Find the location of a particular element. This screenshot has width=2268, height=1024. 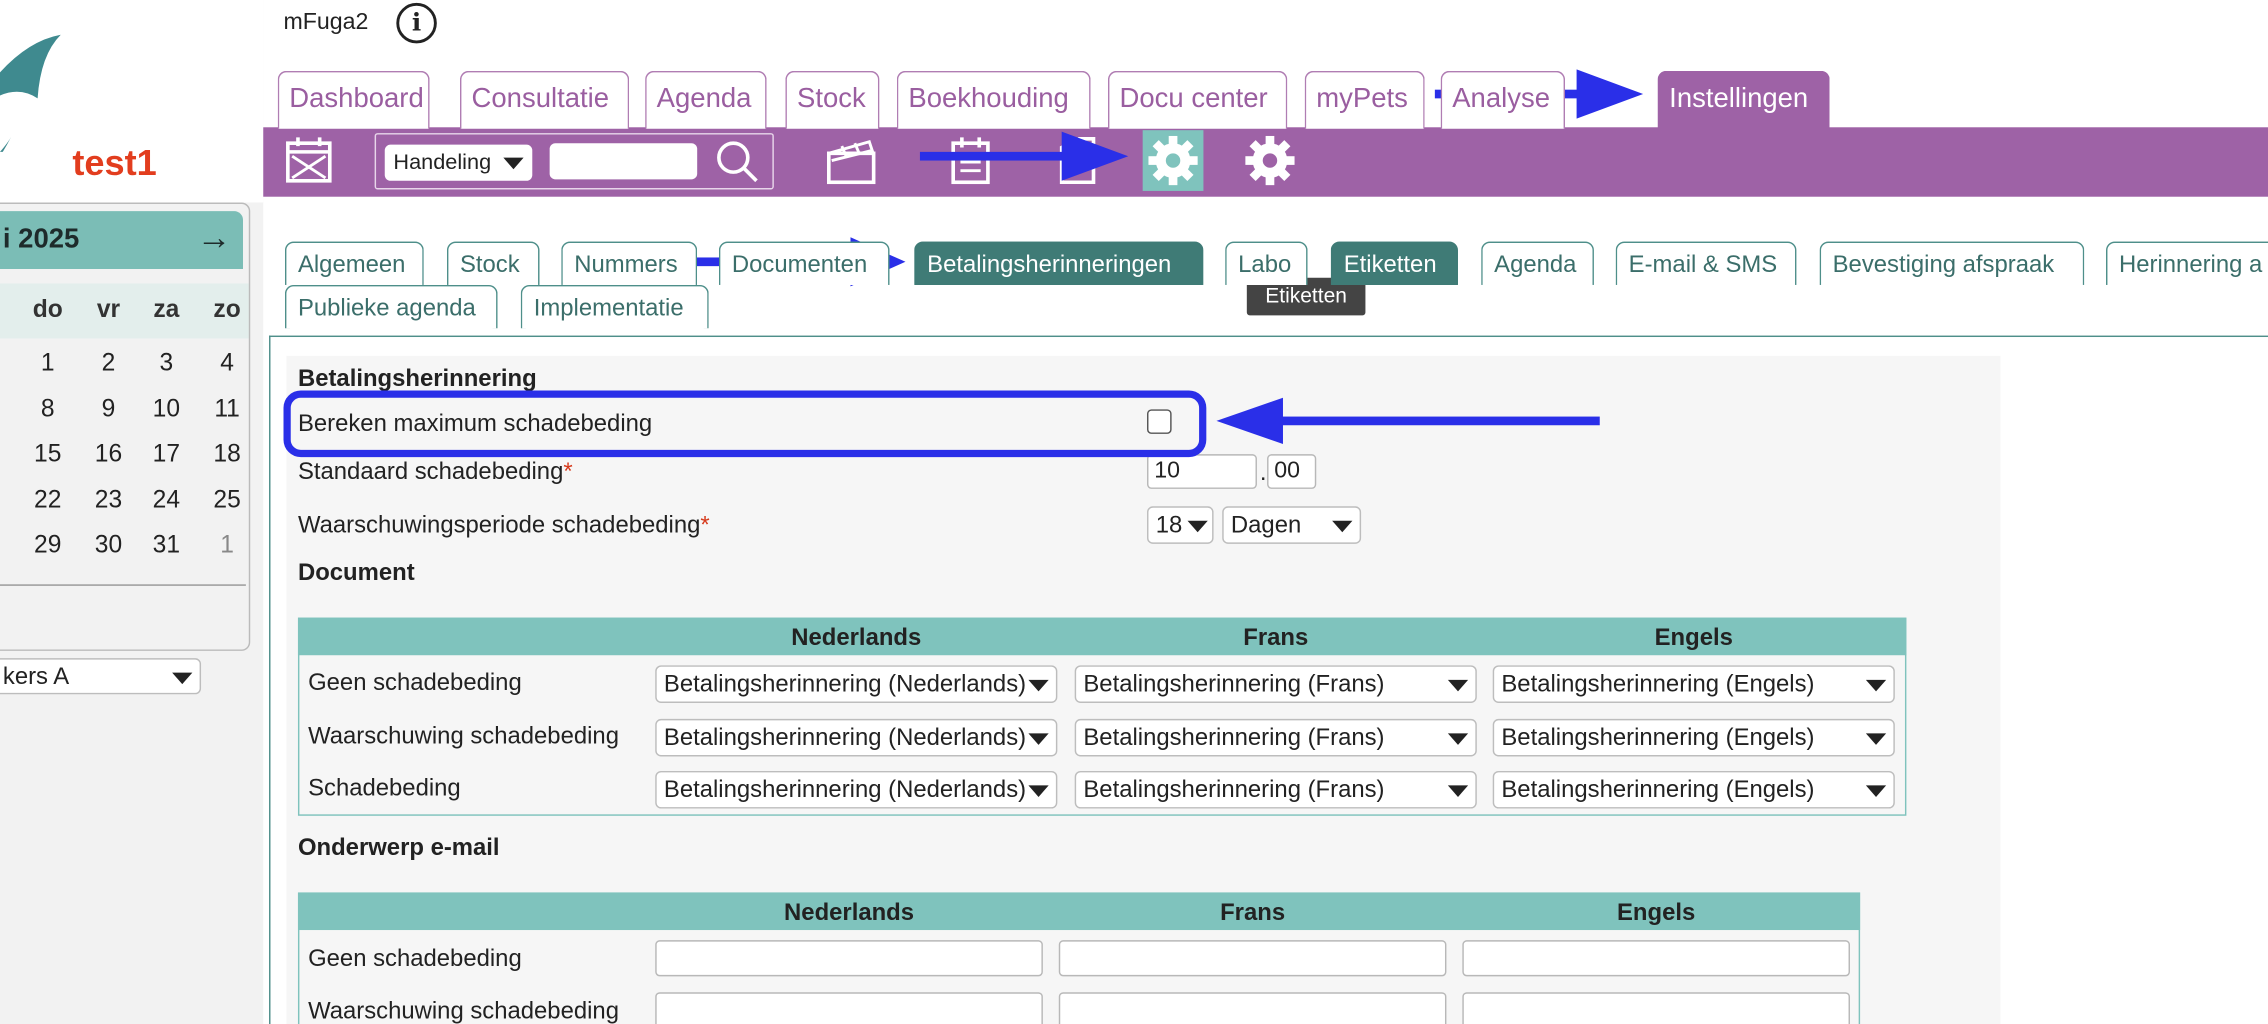

subtab-bevestiging-afspraak: Bevestiging afspraak is located at coordinates (1952, 263).